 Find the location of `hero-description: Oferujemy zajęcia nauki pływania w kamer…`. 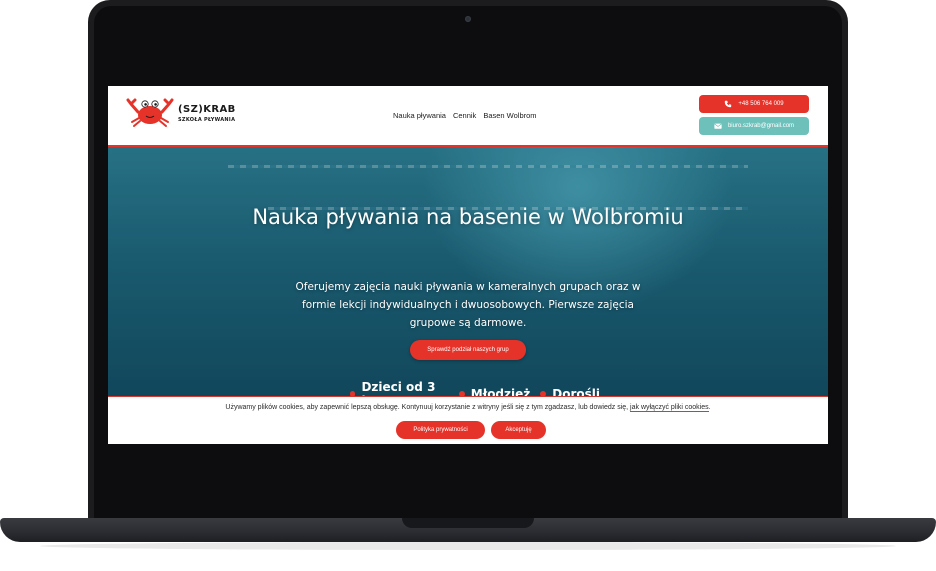

hero-description: Oferujemy zajęcia nauki pływania w kamer… is located at coordinates (468, 305).